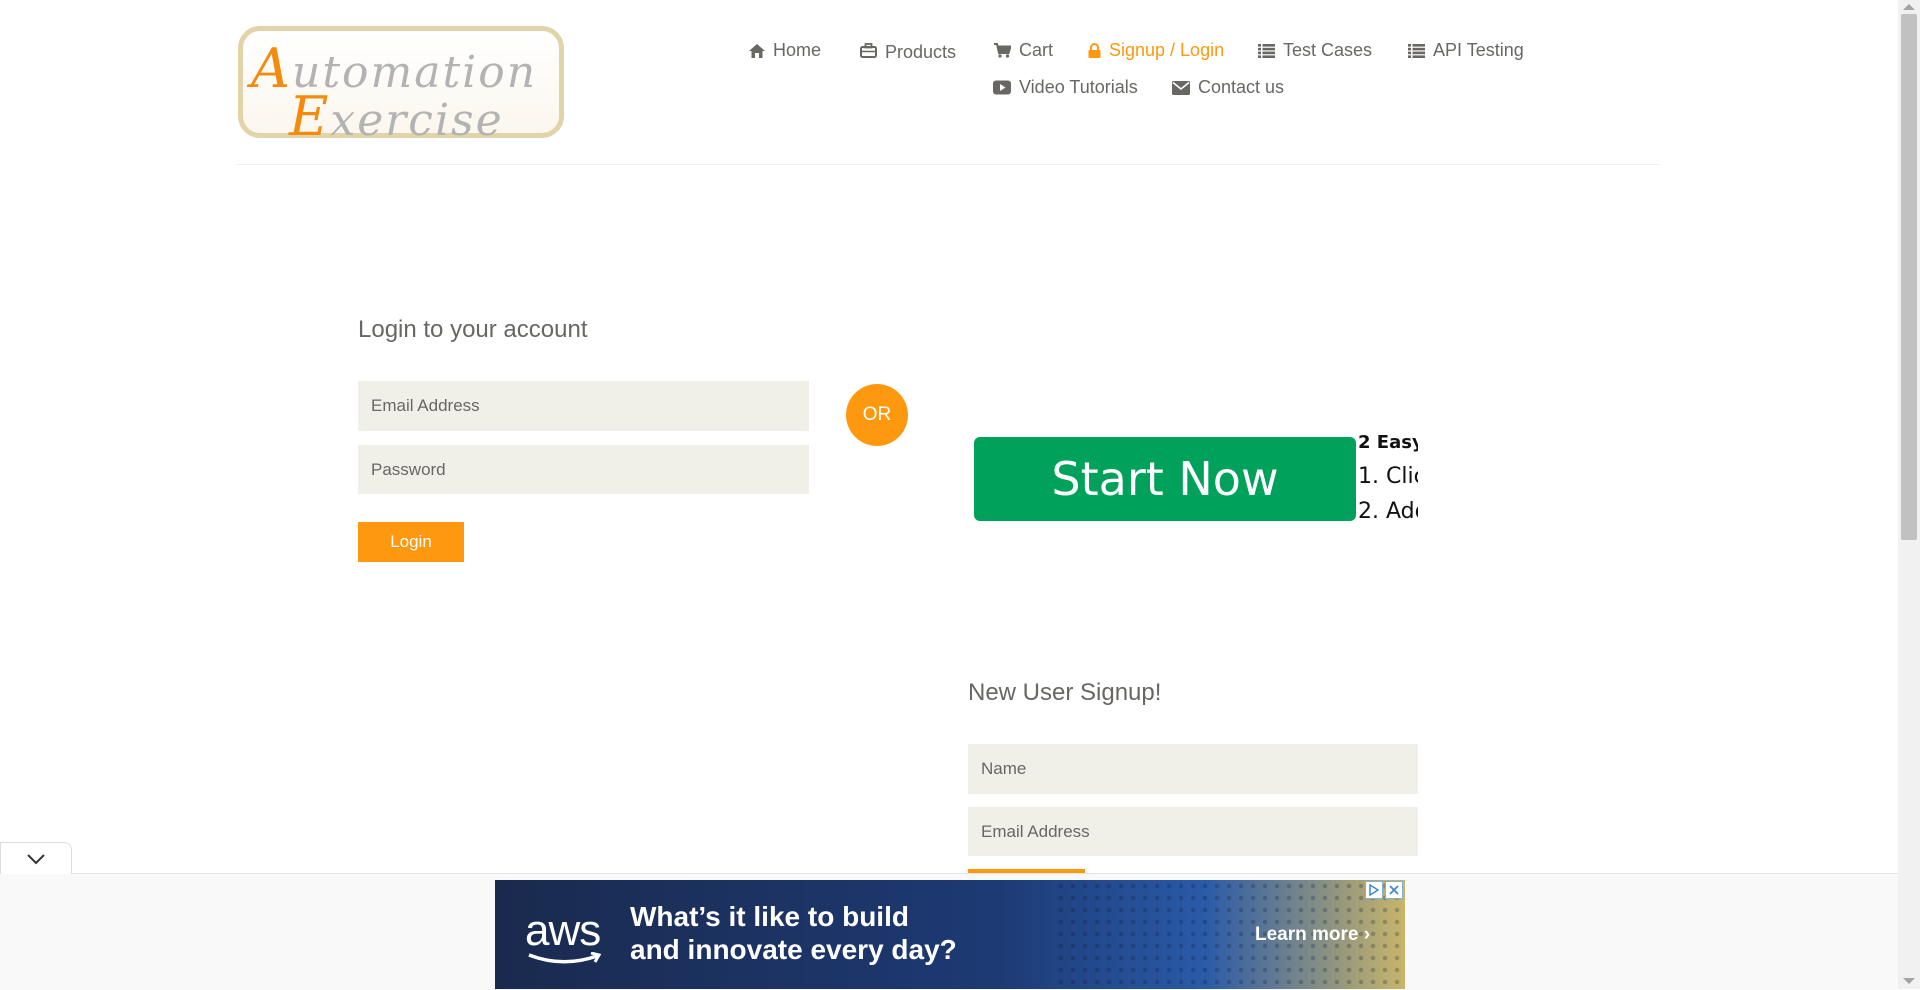 The height and width of the screenshot is (990, 1920). What do you see at coordinates (1374, 890) in the screenshot?
I see `adchoices-icon` at bounding box center [1374, 890].